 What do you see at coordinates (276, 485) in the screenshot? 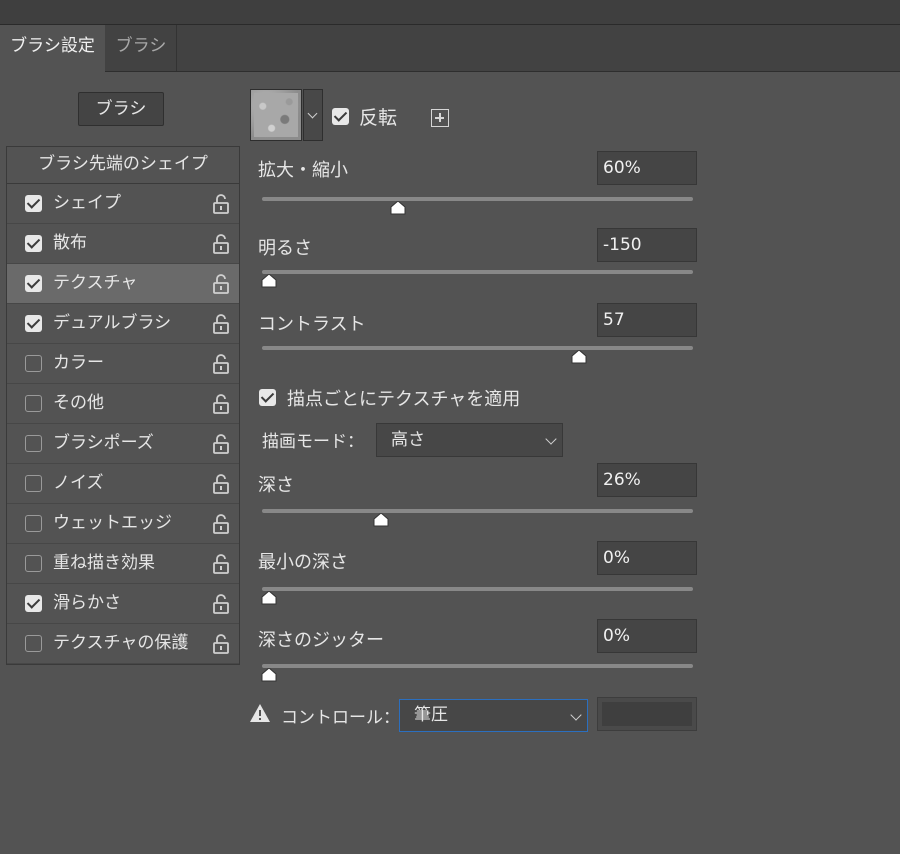
I see `depth-label: 深さ` at bounding box center [276, 485].